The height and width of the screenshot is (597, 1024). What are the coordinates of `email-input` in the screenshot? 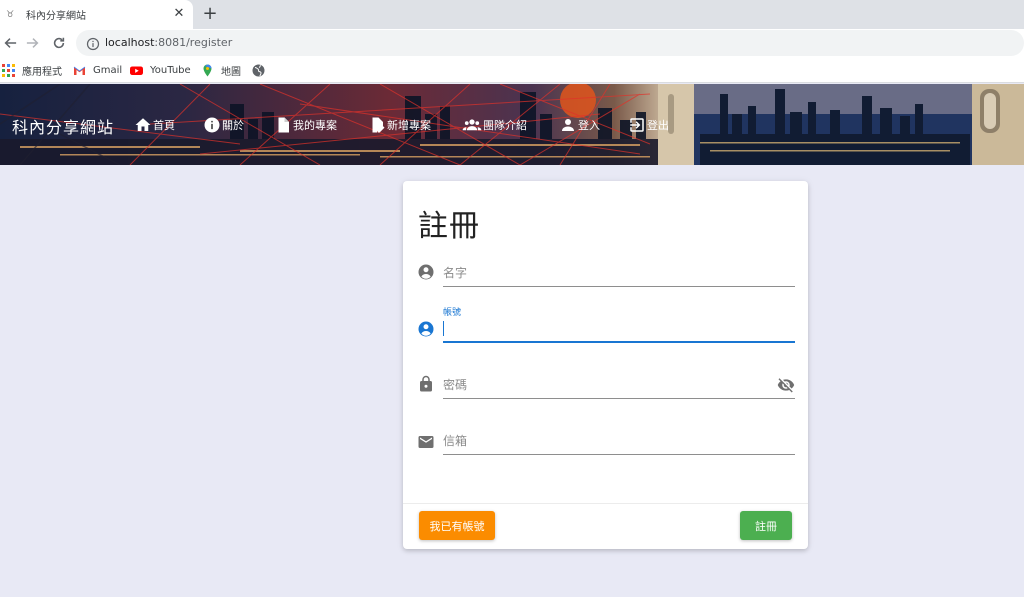 It's located at (619, 441).